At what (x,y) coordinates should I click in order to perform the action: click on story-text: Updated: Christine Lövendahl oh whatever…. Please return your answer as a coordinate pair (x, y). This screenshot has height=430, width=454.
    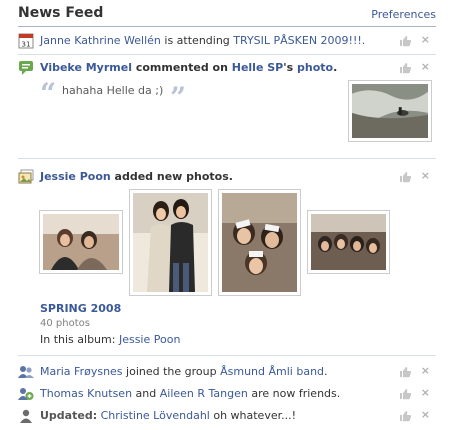
    Looking at the image, I should click on (168, 416).